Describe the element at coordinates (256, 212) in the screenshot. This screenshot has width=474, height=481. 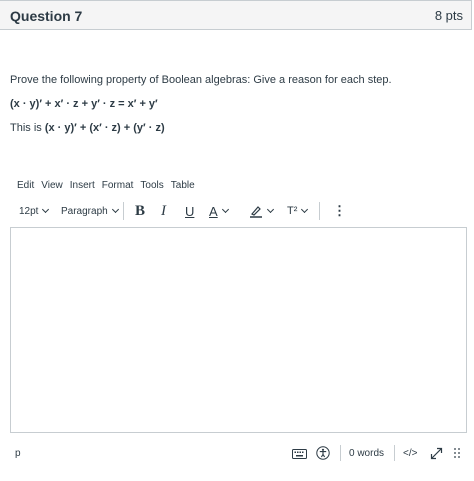
I see `highlight-color-icon` at that location.